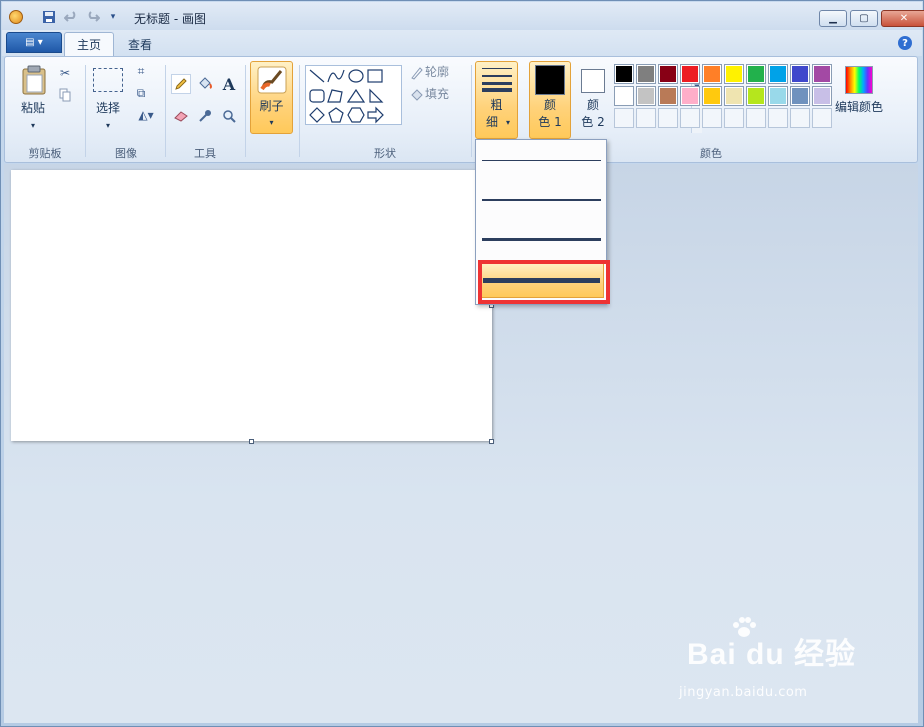  What do you see at coordinates (140, 44) in the screenshot?
I see `tab-view: 查看` at bounding box center [140, 44].